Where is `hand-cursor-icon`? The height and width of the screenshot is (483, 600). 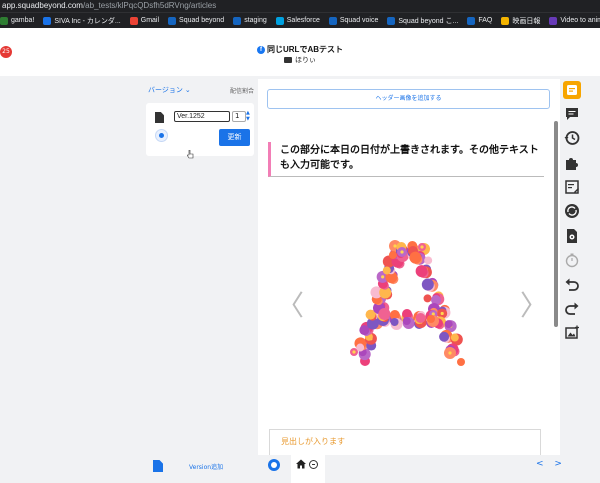 hand-cursor-icon is located at coordinates (190, 154).